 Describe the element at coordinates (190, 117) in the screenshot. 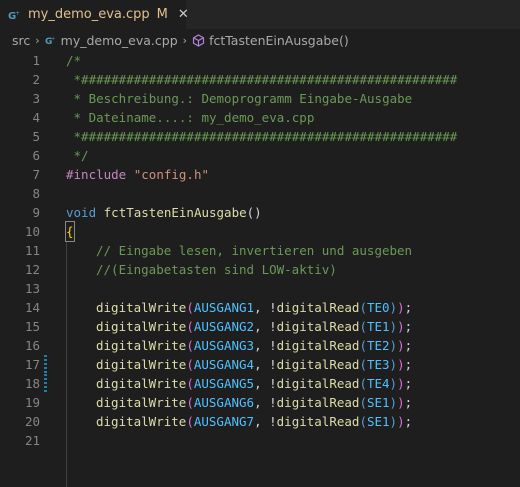

I see `code-text: * Dateiname....: my_demo_eva.cpp` at that location.